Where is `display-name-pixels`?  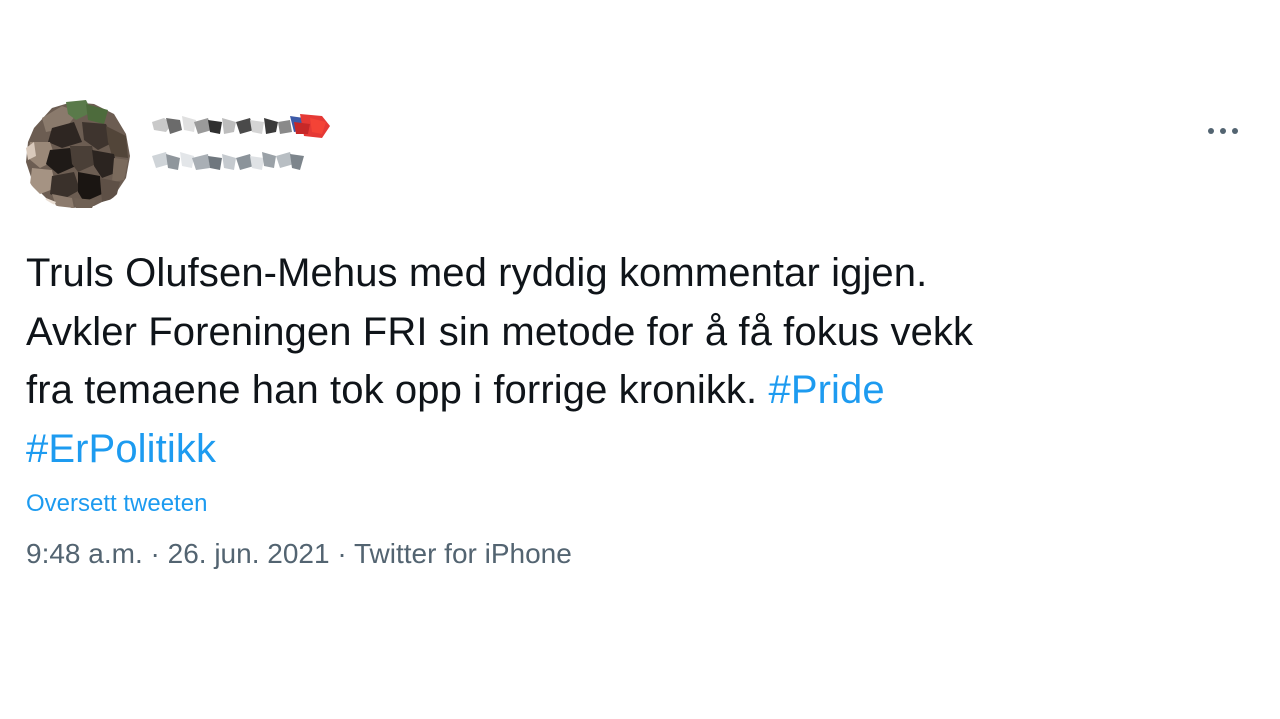
display-name-pixels is located at coordinates (241, 126).